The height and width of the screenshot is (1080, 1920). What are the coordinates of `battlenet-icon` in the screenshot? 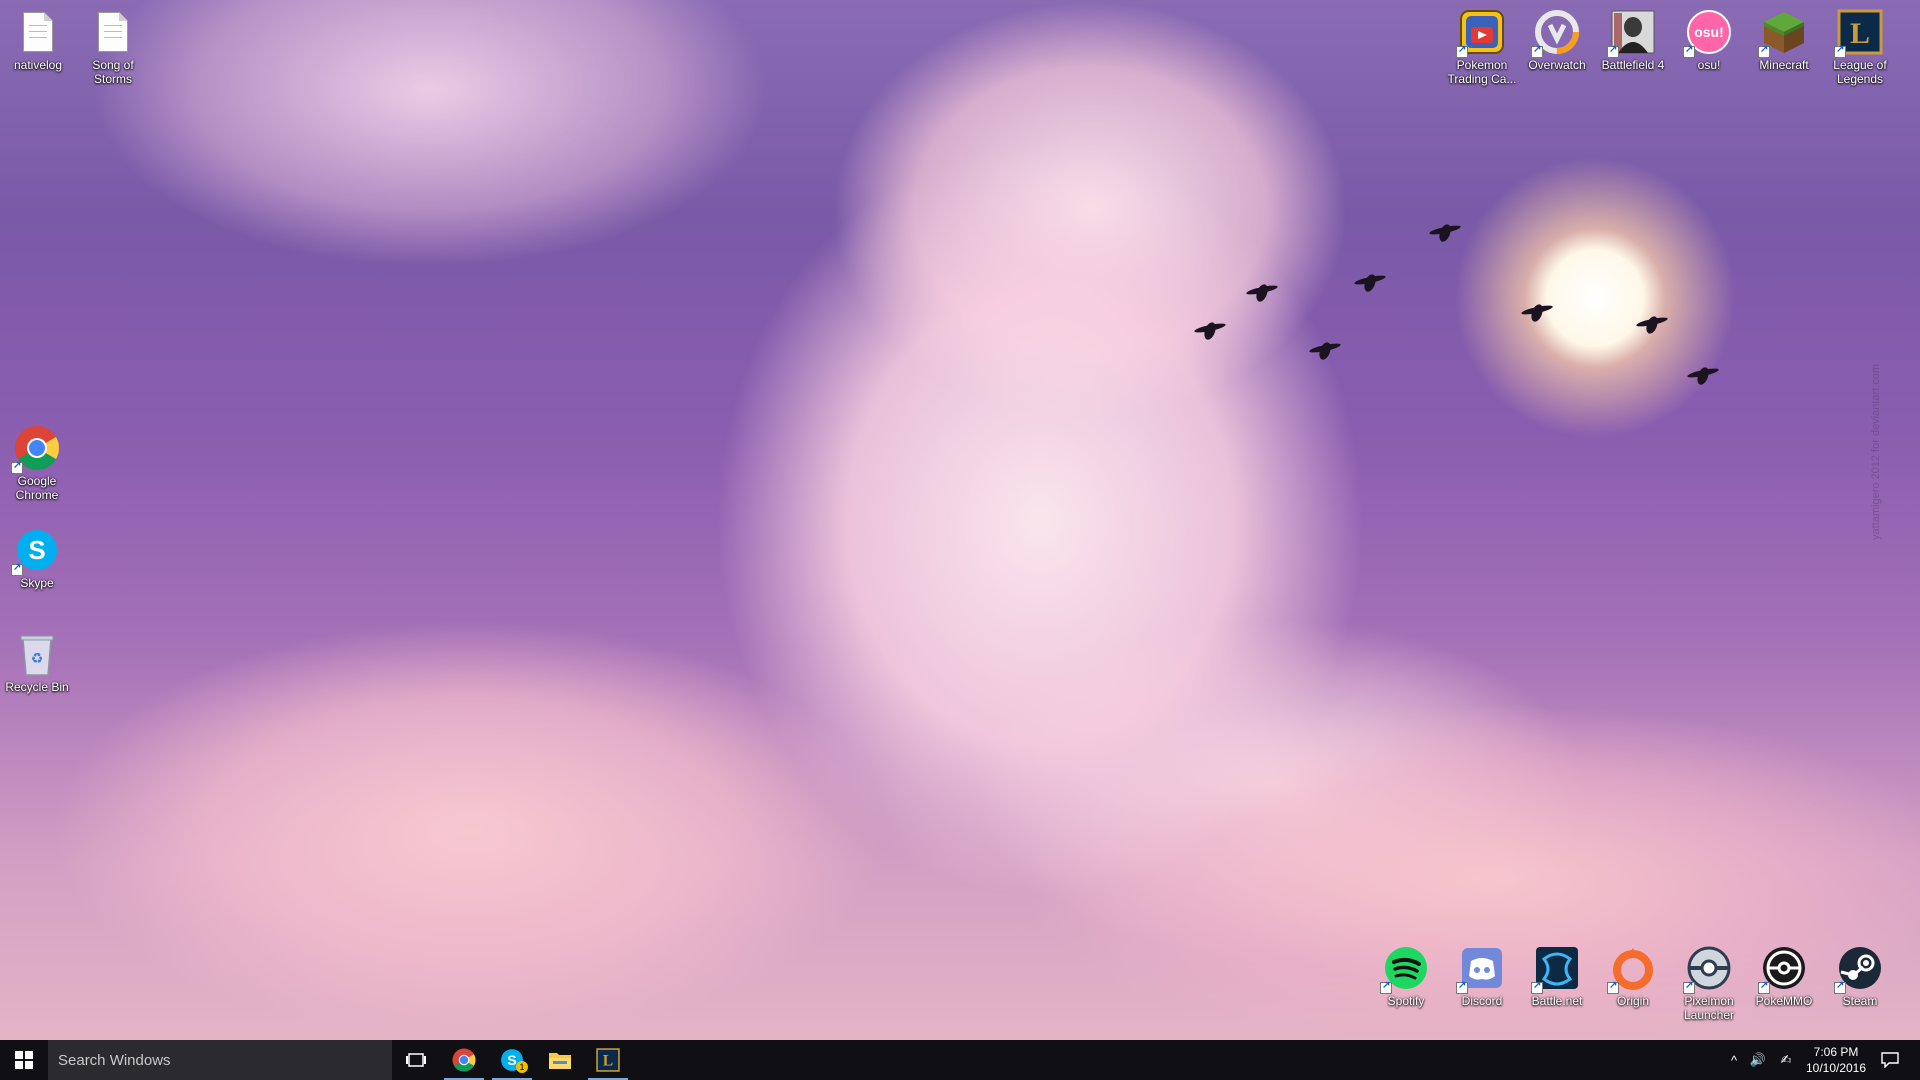 It's located at (1556, 969).